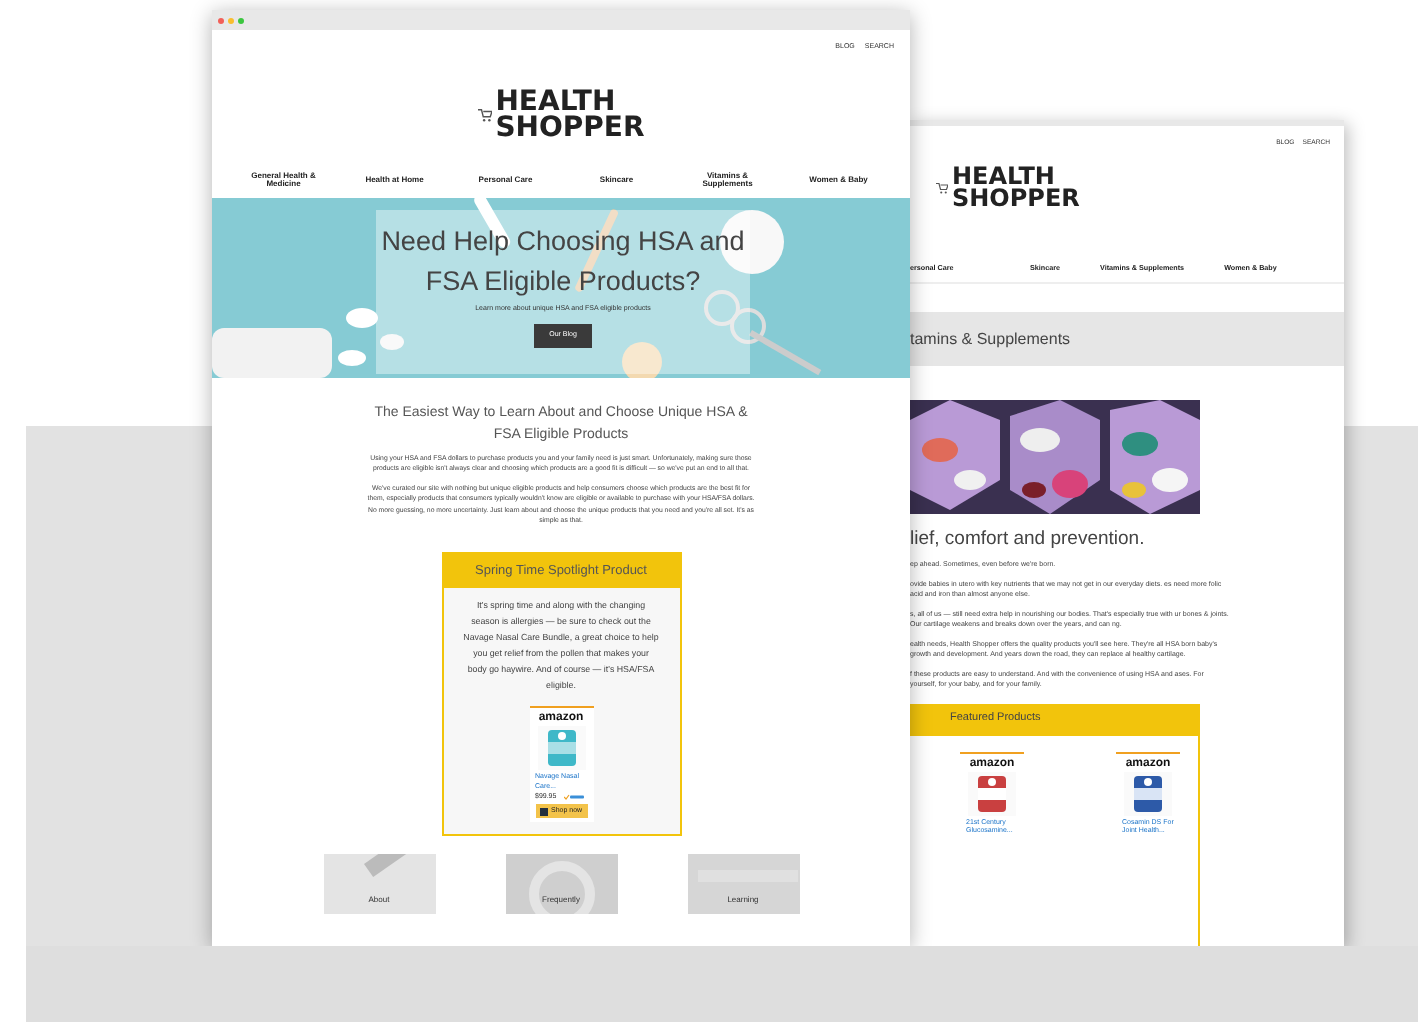 The height and width of the screenshot is (1022, 1418). What do you see at coordinates (990, 339) in the screenshot?
I see `page-title: tamins & Supplements` at bounding box center [990, 339].